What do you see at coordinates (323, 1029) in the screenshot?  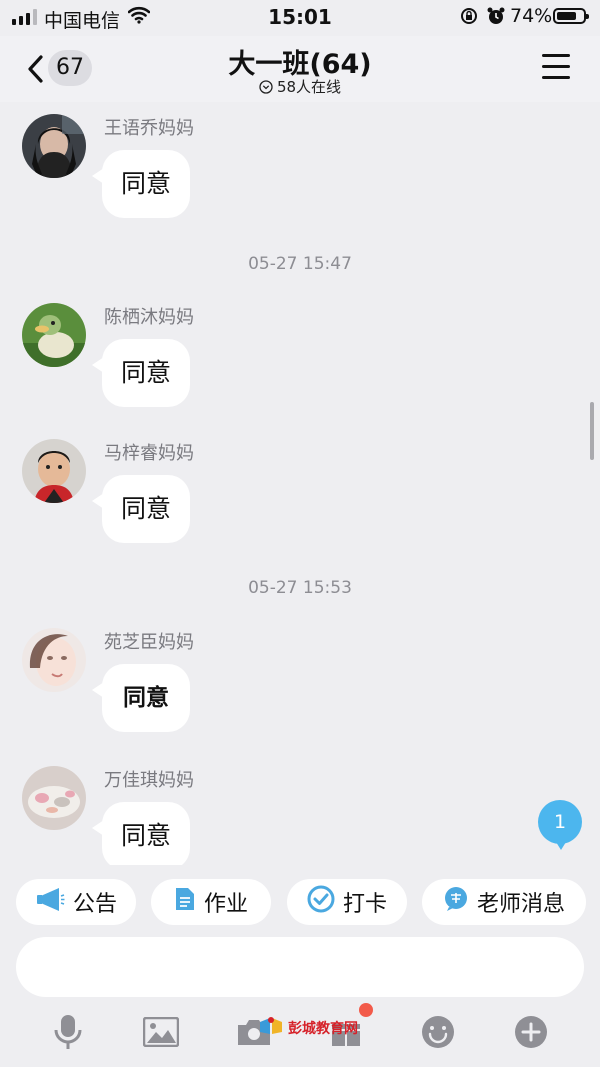 I see `watermark-text: 彭城教育网` at bounding box center [323, 1029].